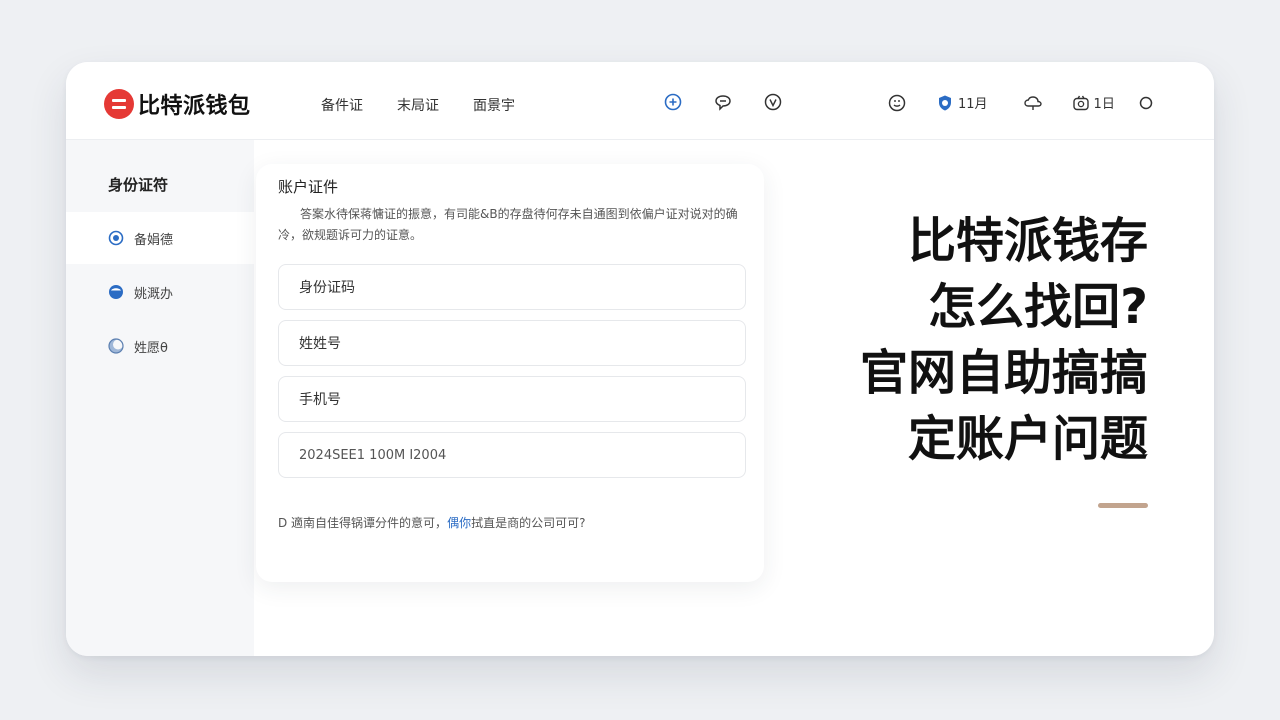 The image size is (1280, 720). Describe the element at coordinates (973, 104) in the screenshot. I see `date-label: 11月` at that location.